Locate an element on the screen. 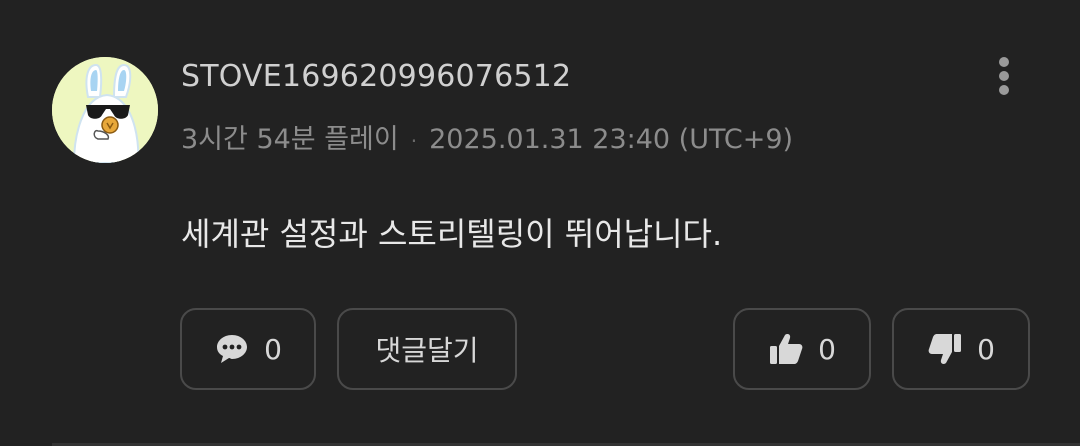 The width and height of the screenshot is (1080, 446). replies-button: 0 is located at coordinates (248, 349).